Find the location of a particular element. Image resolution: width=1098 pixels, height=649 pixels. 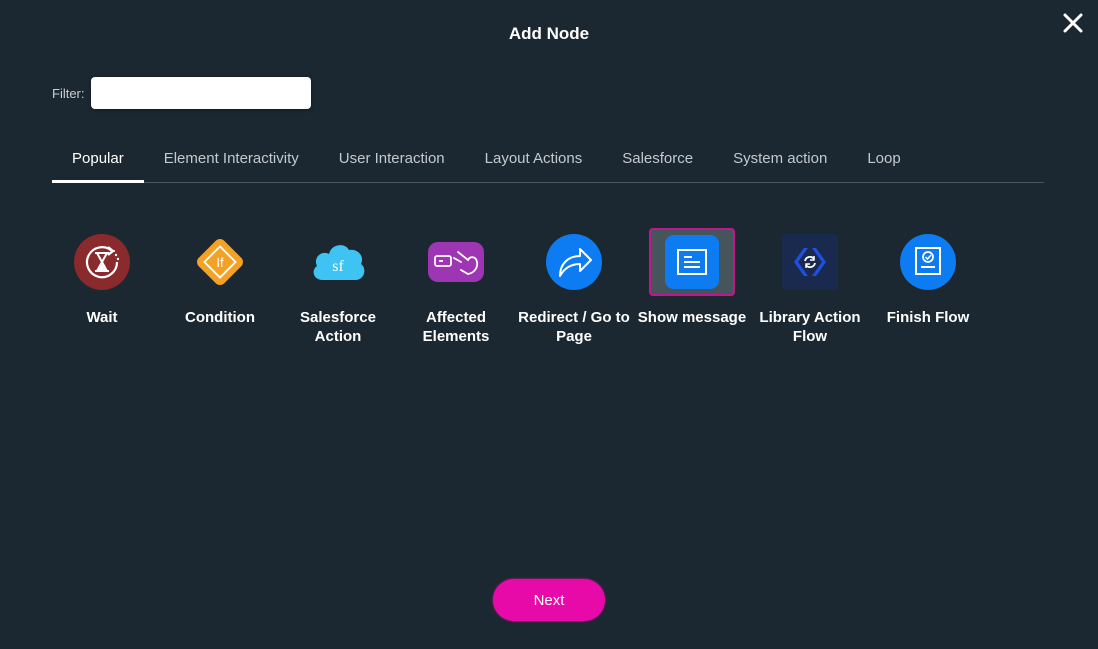

node-label: Show message is located at coordinates (692, 317).